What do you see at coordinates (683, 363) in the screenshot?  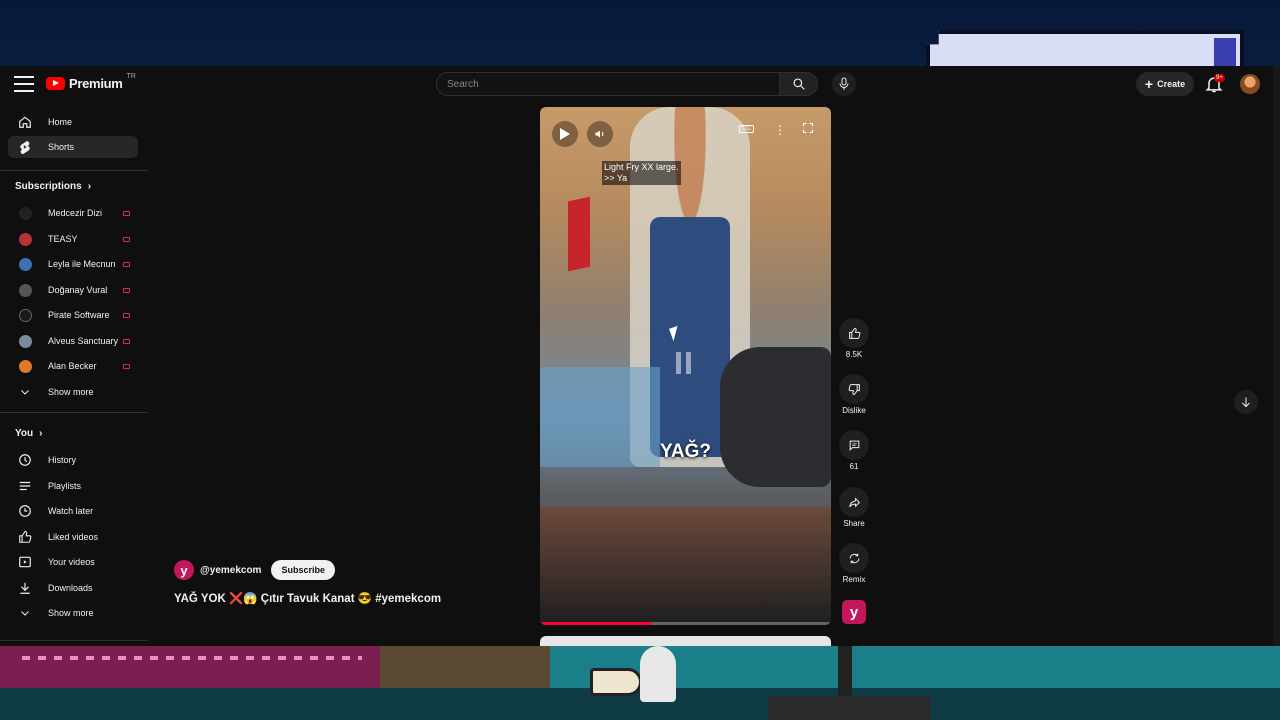 I see `pause-indicator-icon` at bounding box center [683, 363].